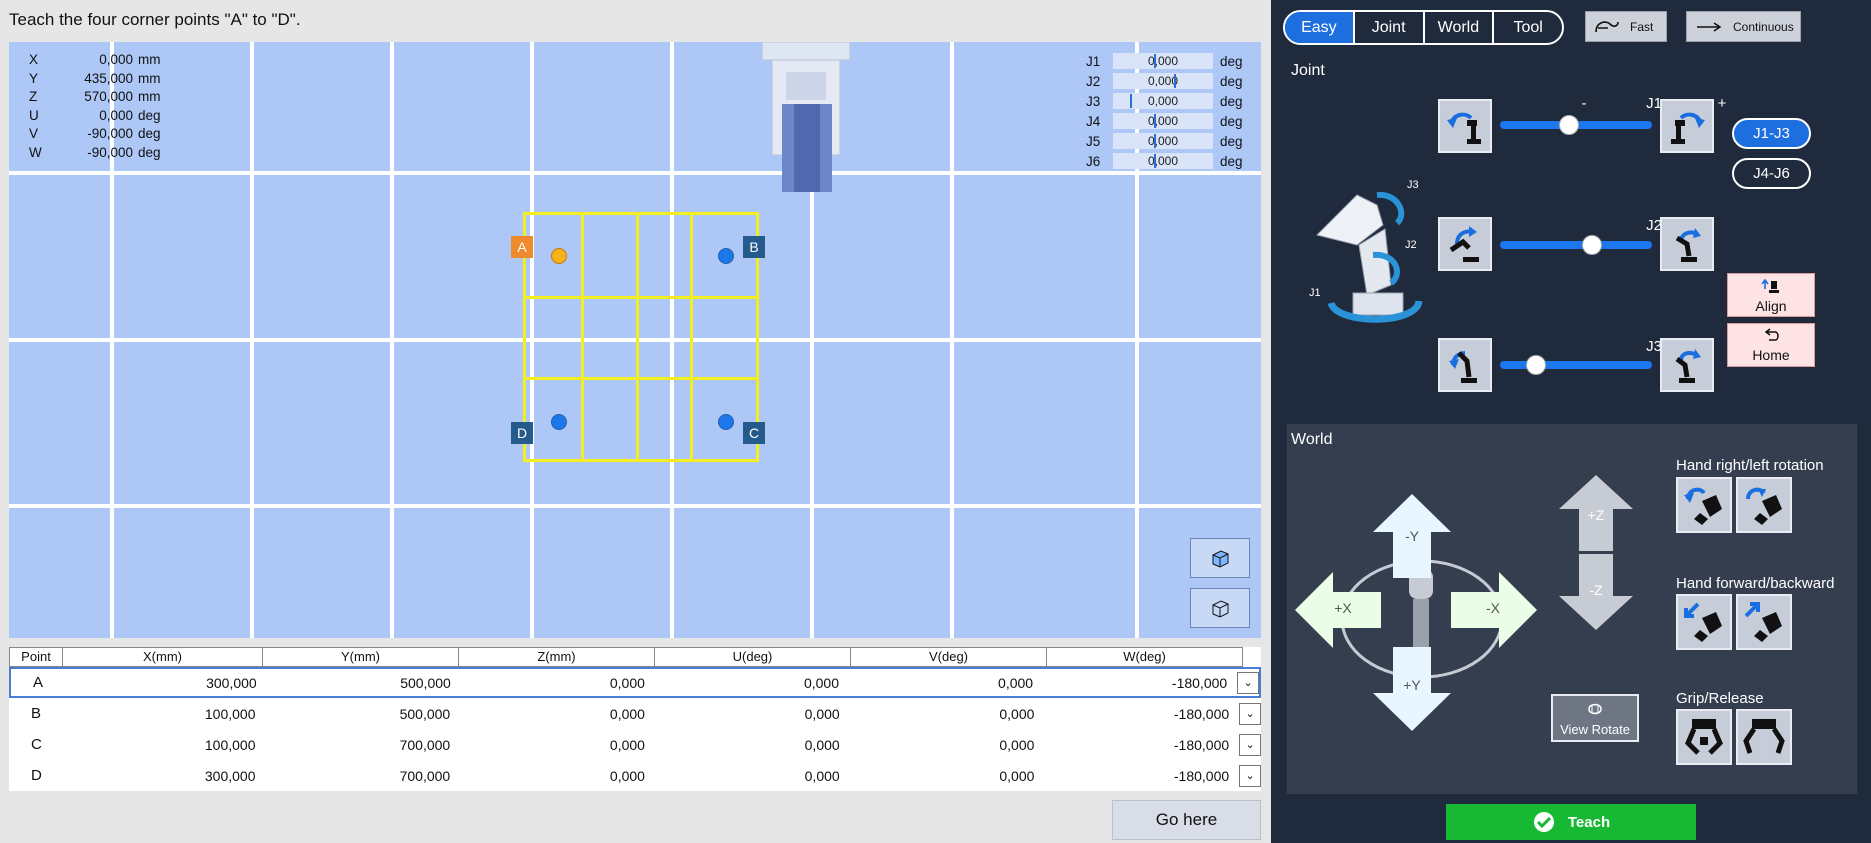 Image resolution: width=1871 pixels, height=843 pixels. I want to click on move-plus-z-button: +Z, so click(1596, 513).